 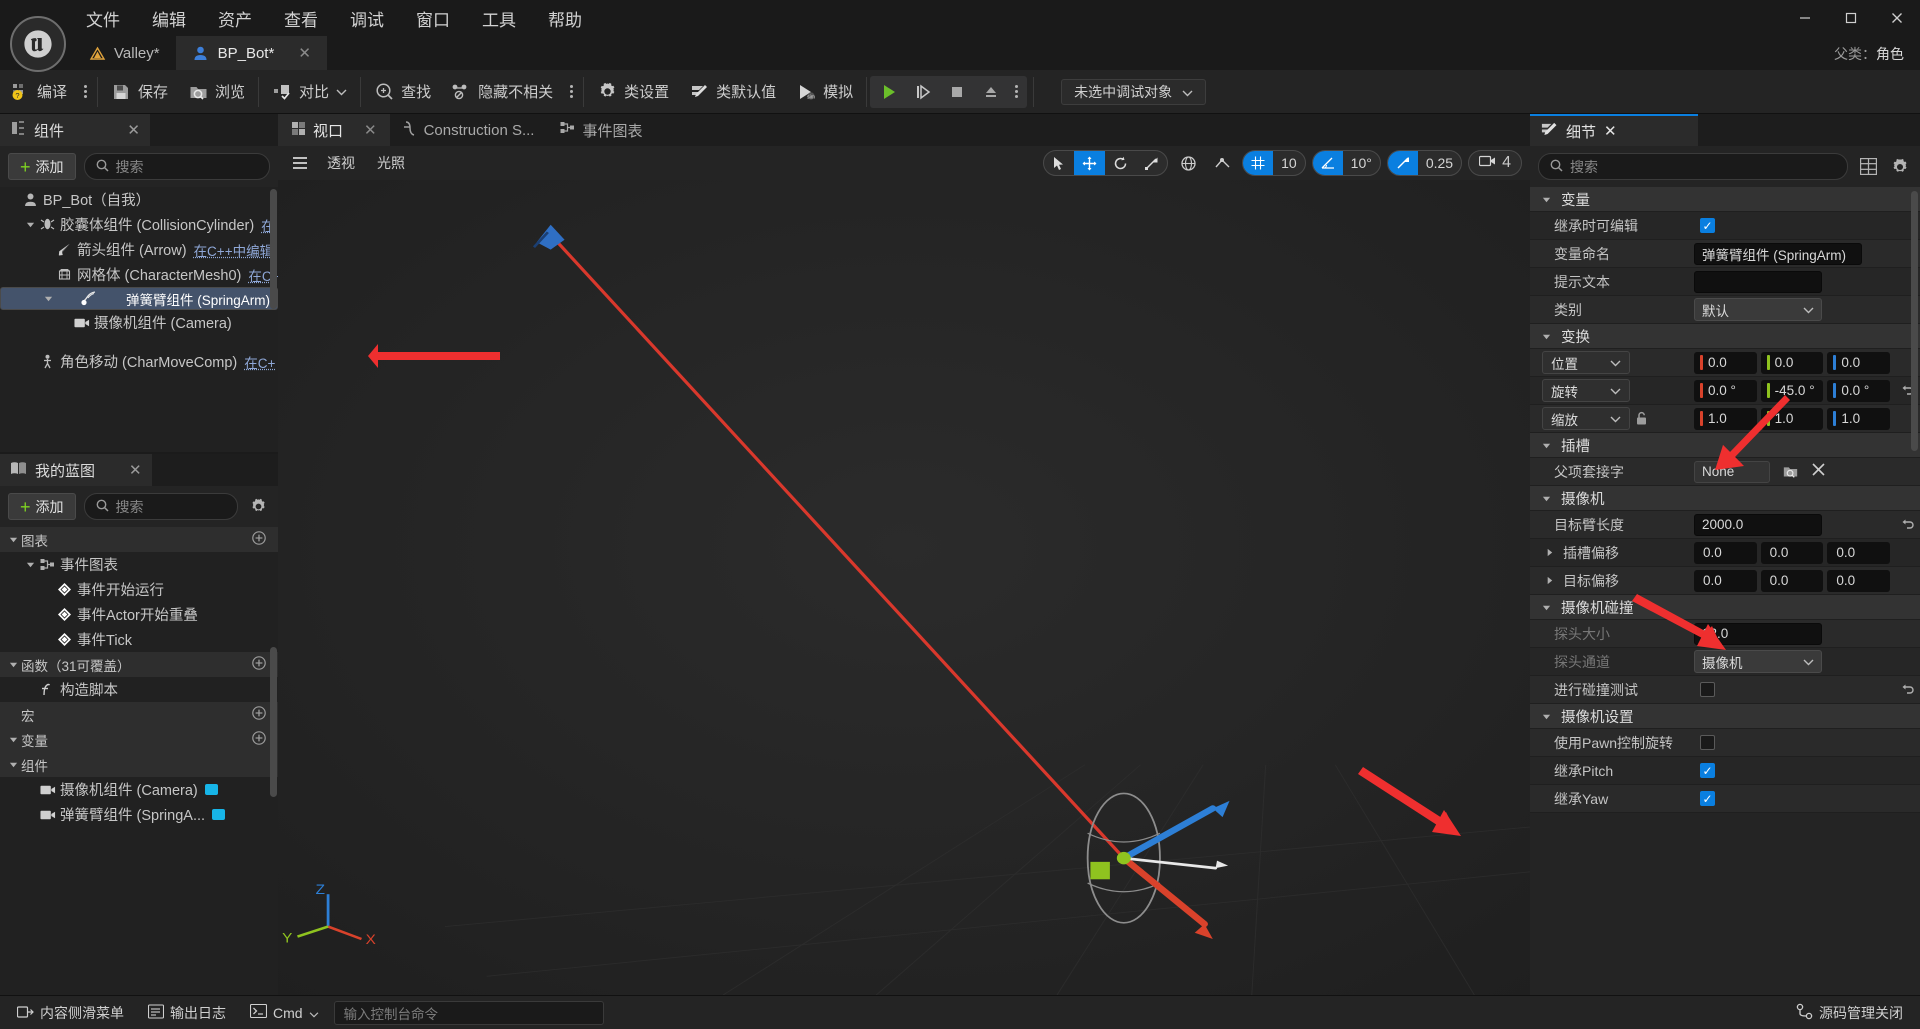 I want to click on tab-bp-bot: BP_Bot* ✕, so click(x=251, y=53).